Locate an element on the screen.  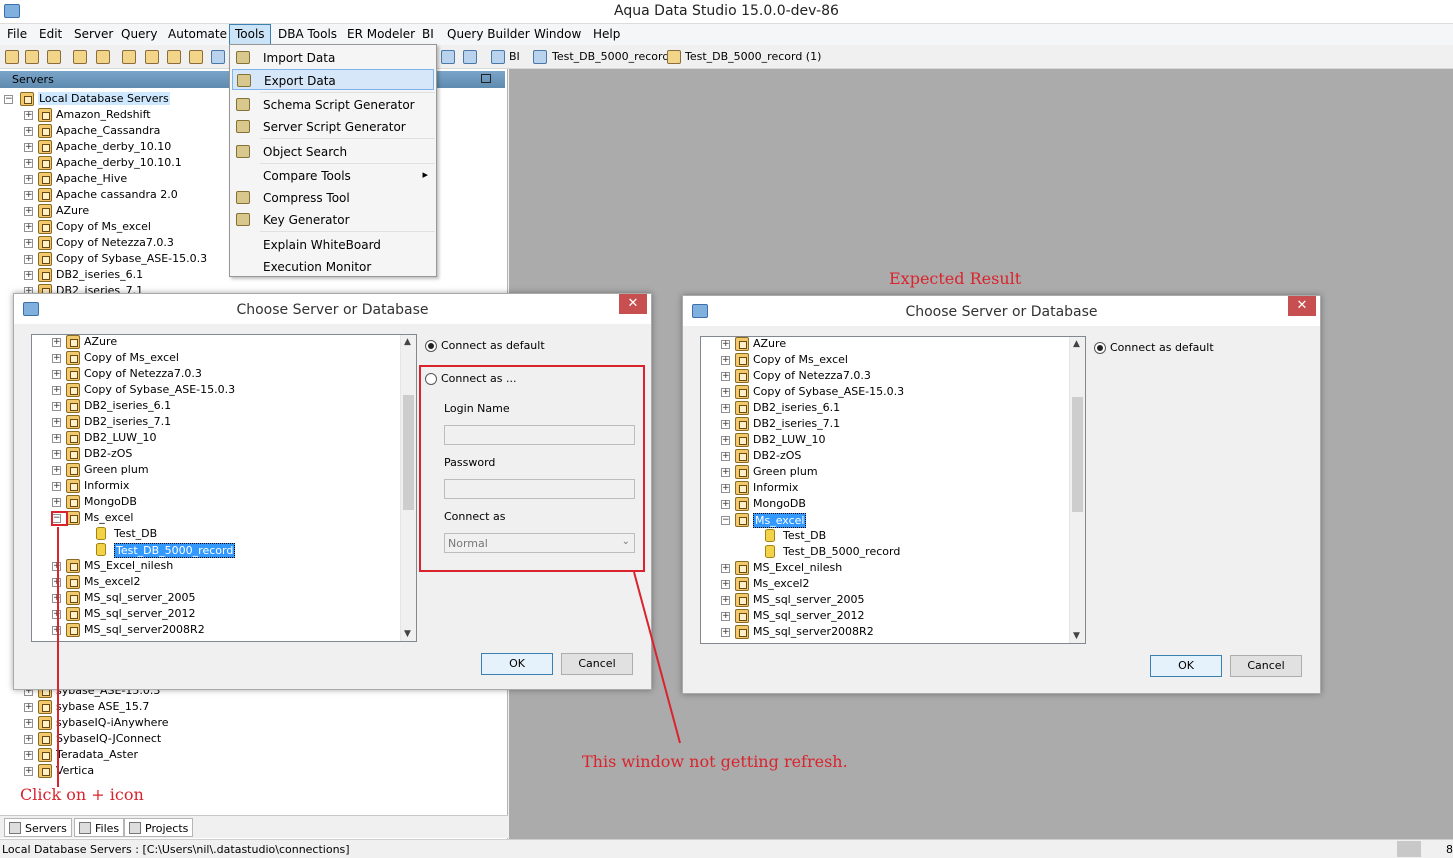
expected-result-note: Expected Result is located at coordinates (955, 278).